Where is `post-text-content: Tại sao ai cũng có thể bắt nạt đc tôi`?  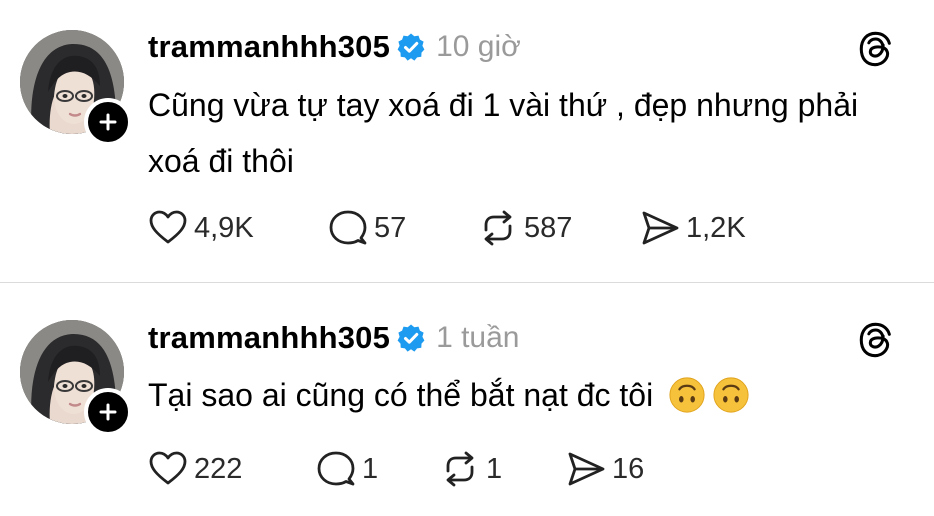
post-text-content: Tại sao ai cũng có thể bắt nạt đc tôi is located at coordinates (401, 395).